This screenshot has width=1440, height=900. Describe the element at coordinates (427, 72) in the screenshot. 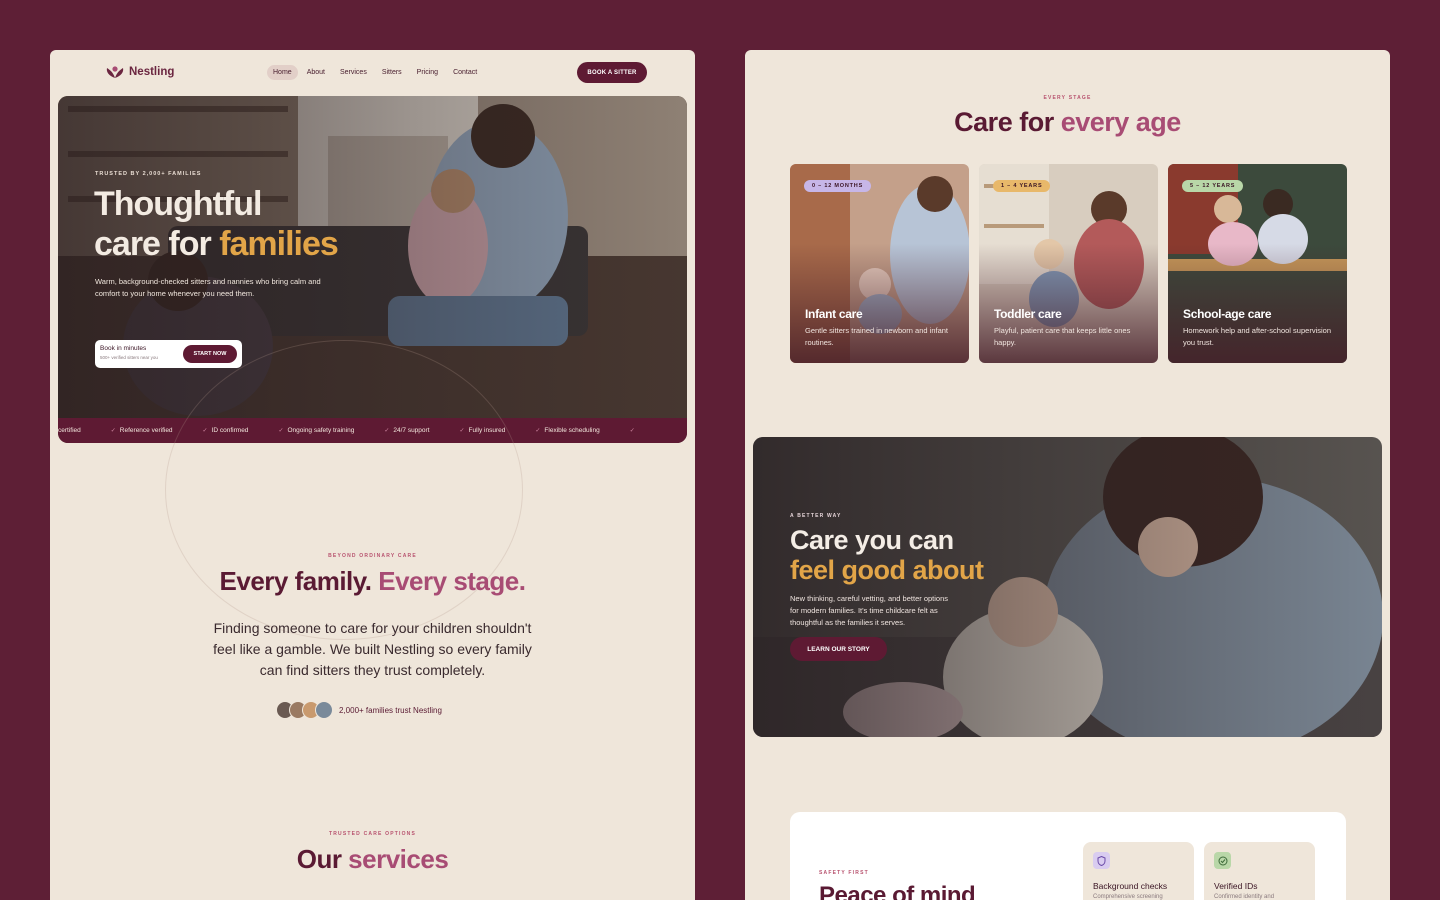

I see `nav-pricing: Pricing` at that location.